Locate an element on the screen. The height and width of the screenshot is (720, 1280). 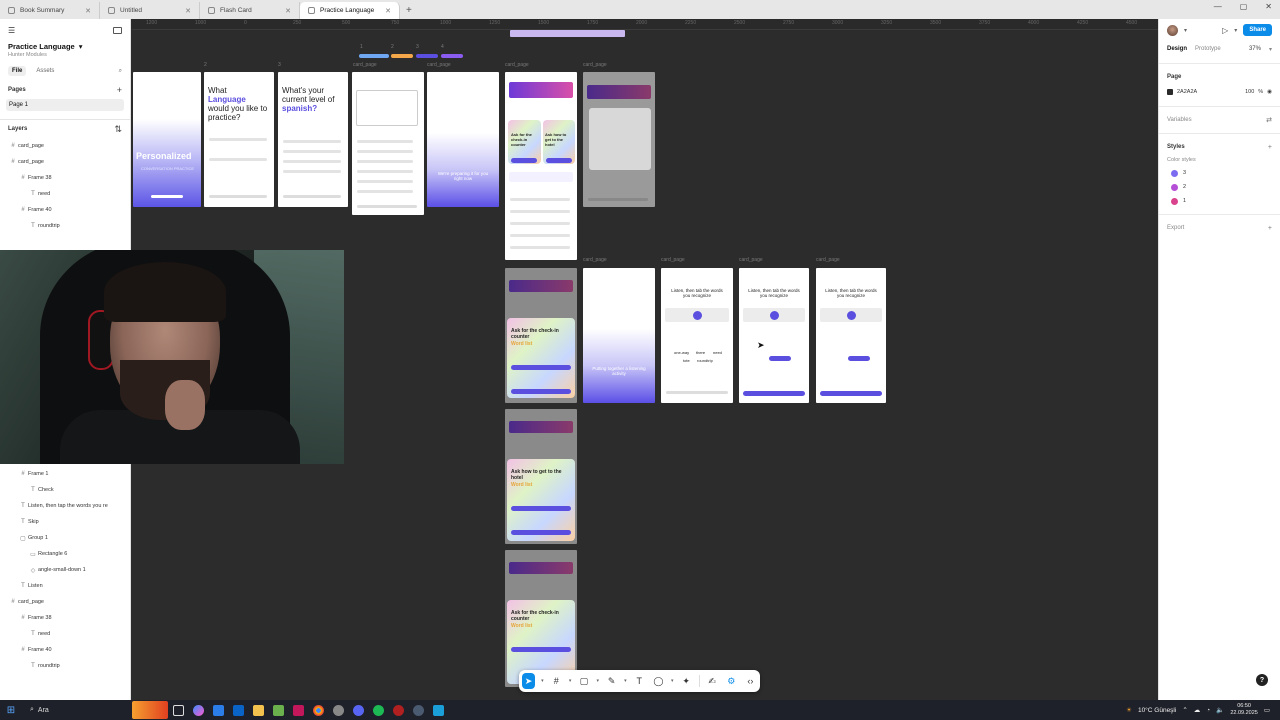
page-color-hex: 2A2A2A is located at coordinates (1187, 92).